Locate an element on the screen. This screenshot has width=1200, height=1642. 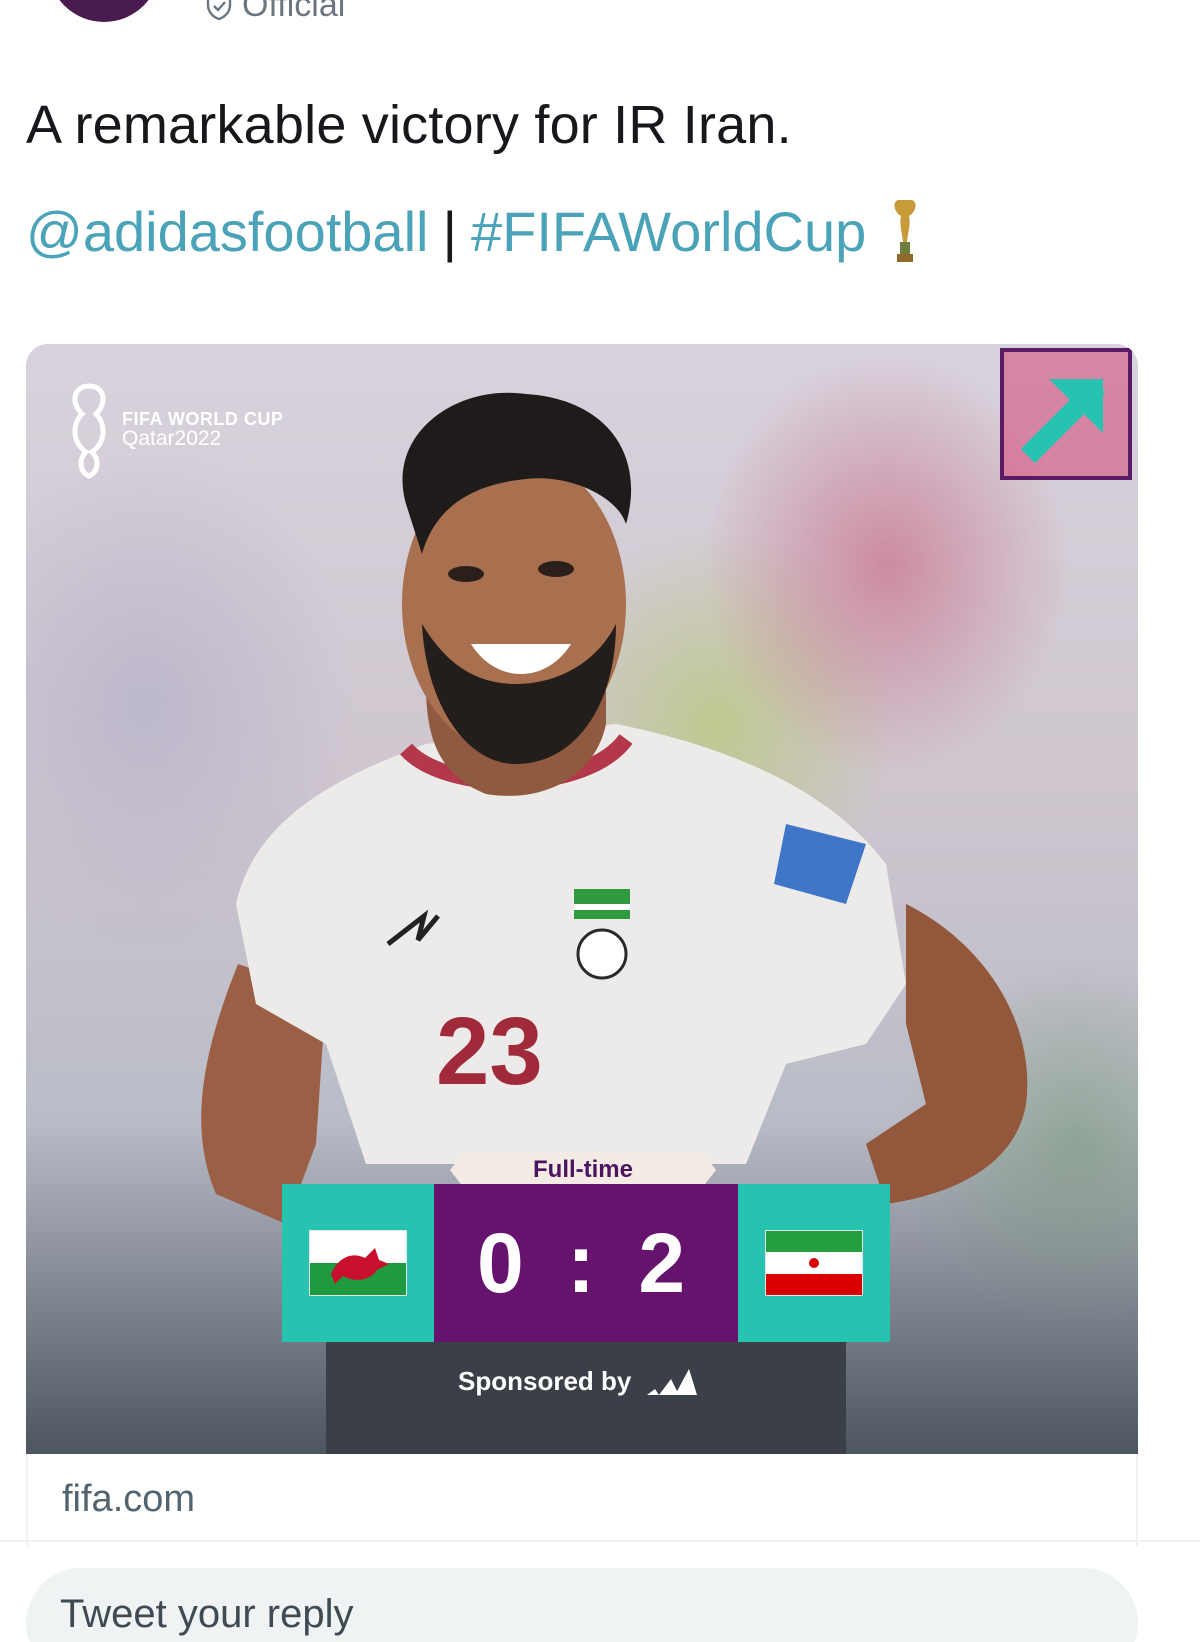
link-domain: fifa.com is located at coordinates (129, 1499).